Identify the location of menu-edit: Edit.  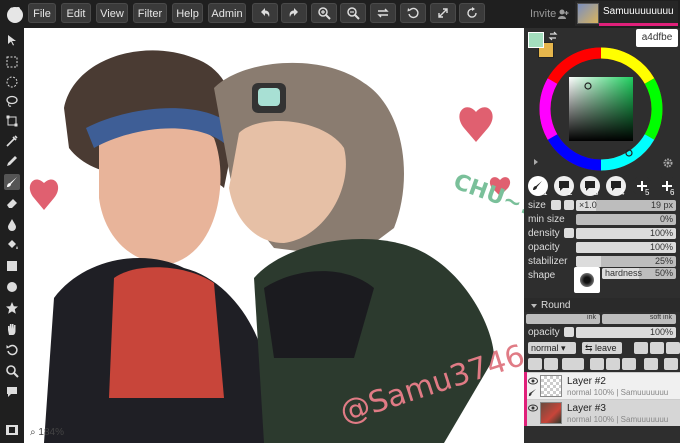
(76, 13).